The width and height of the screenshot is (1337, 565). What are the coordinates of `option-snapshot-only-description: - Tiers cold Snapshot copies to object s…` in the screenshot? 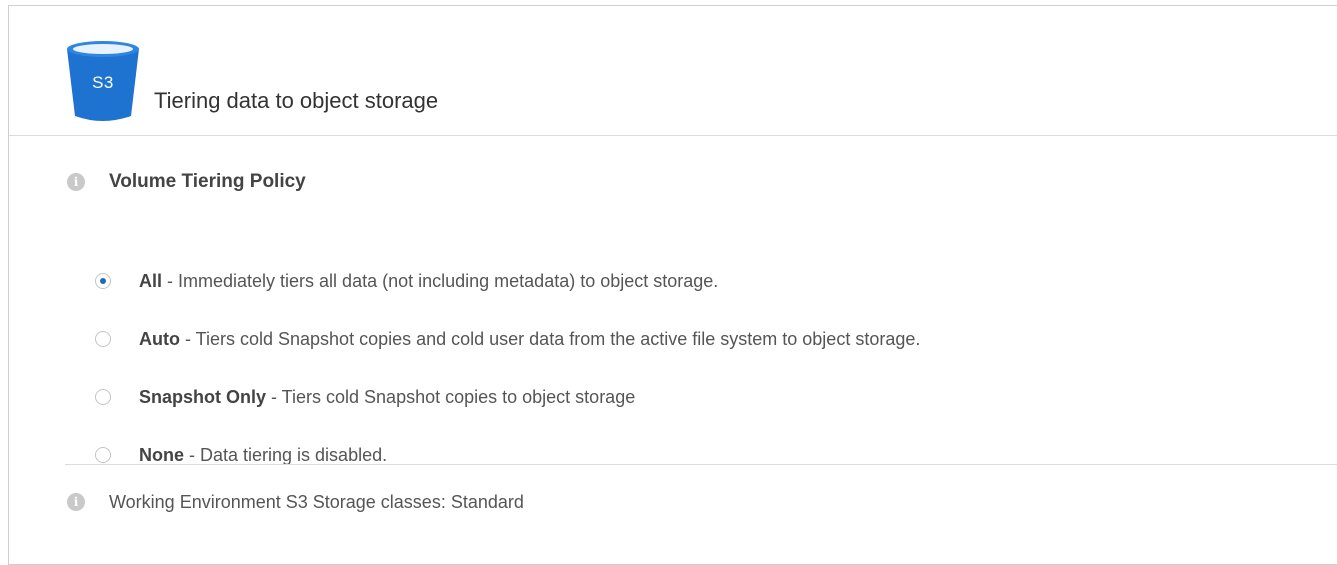 It's located at (451, 396).